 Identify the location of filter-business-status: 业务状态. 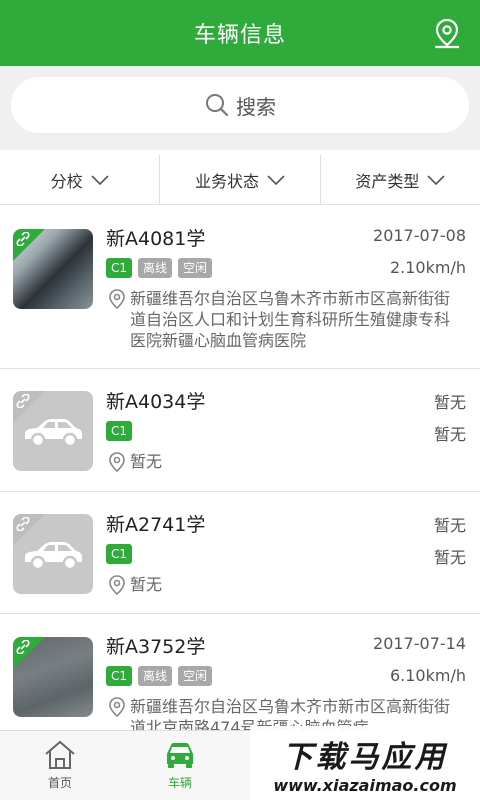
(240, 179).